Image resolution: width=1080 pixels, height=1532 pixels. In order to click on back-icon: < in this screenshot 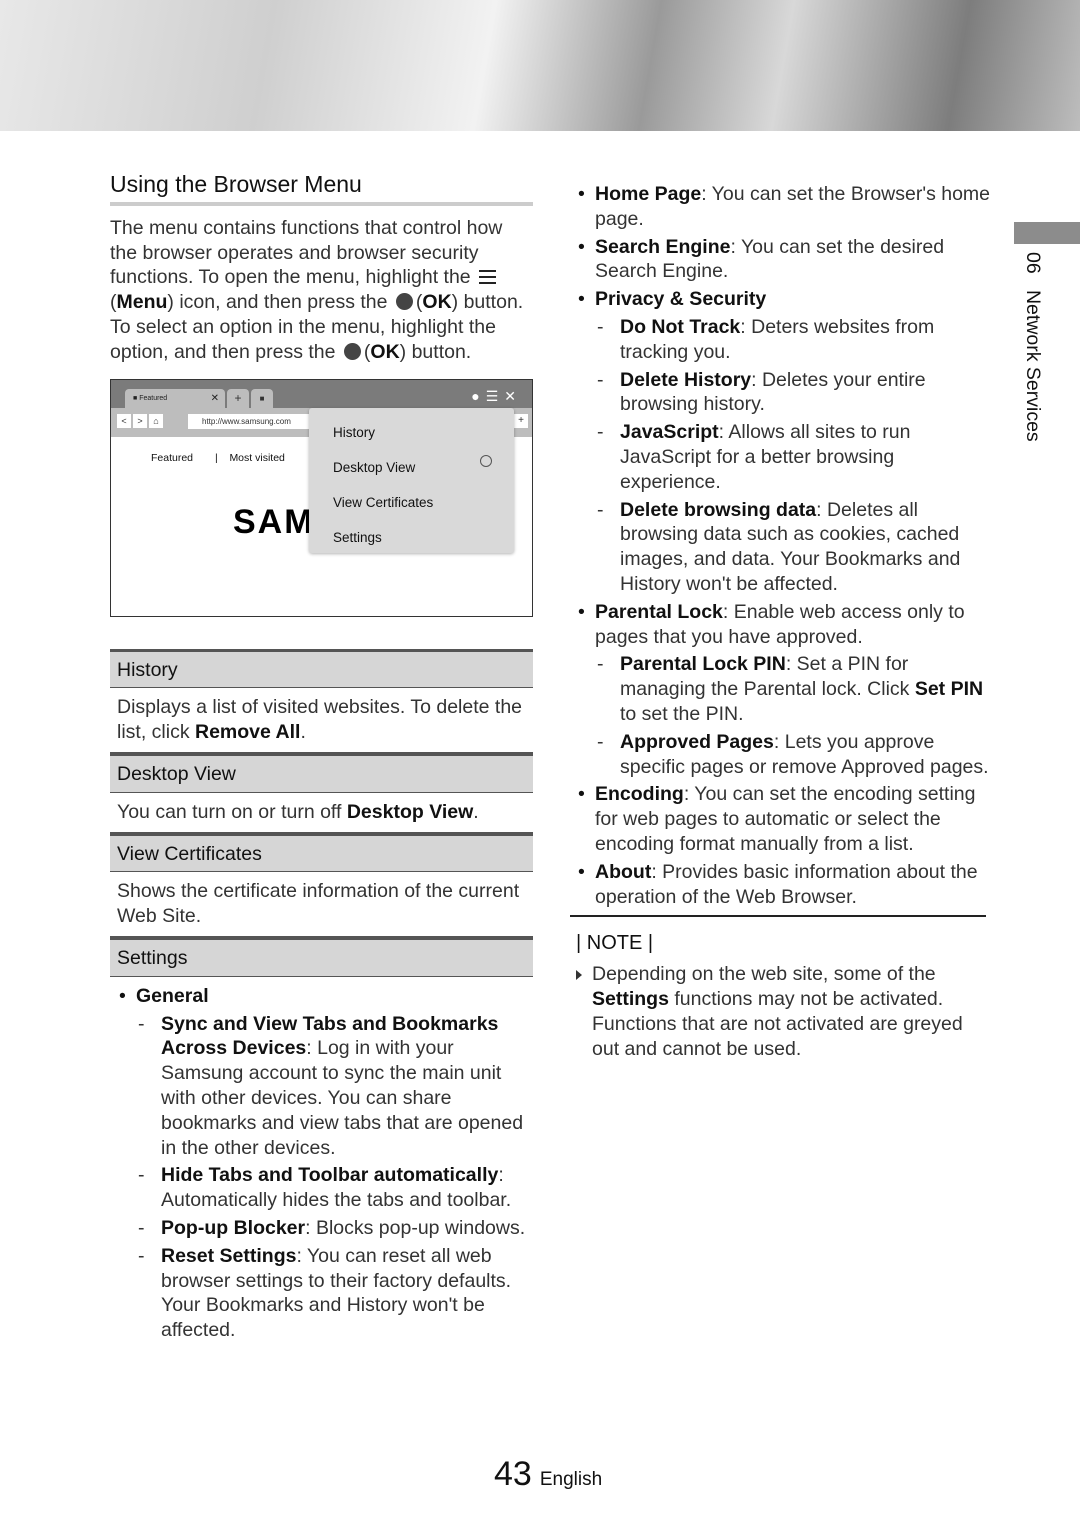, I will do `click(124, 420)`.